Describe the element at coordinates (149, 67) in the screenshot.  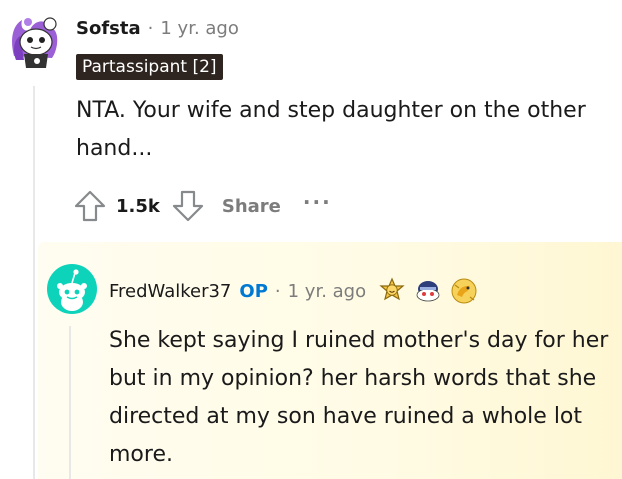
I see `user-flair: Partassipant [2]` at that location.